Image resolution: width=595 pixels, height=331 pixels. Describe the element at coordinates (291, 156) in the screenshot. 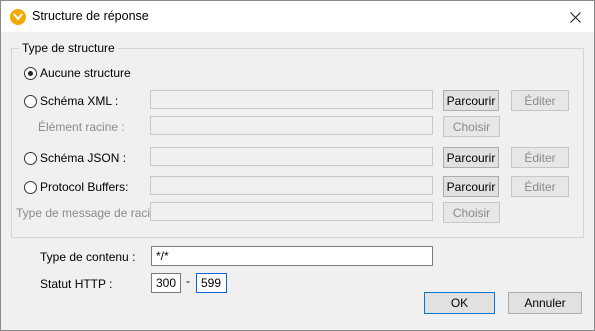

I see `json-schema-path-input` at that location.